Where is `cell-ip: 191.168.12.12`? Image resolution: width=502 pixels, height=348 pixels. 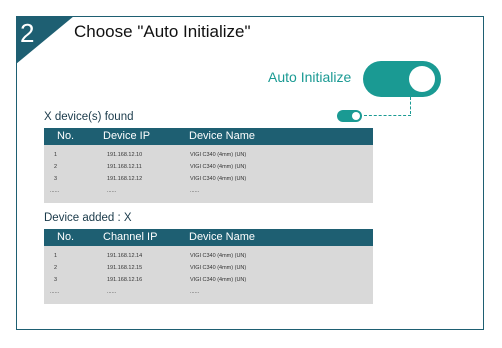
cell-ip: 191.168.12.12 is located at coordinates (125, 179).